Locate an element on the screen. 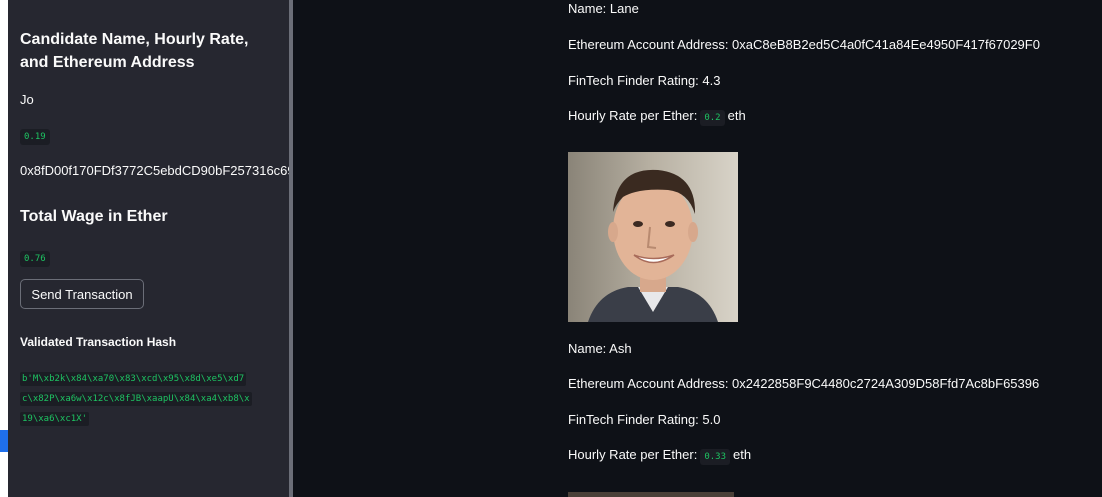 The height and width of the screenshot is (497, 1102). ethereum-address: 0x8fD00f170FDf3772C5ebdCD90bF257316c69E is located at coordinates (154, 170).